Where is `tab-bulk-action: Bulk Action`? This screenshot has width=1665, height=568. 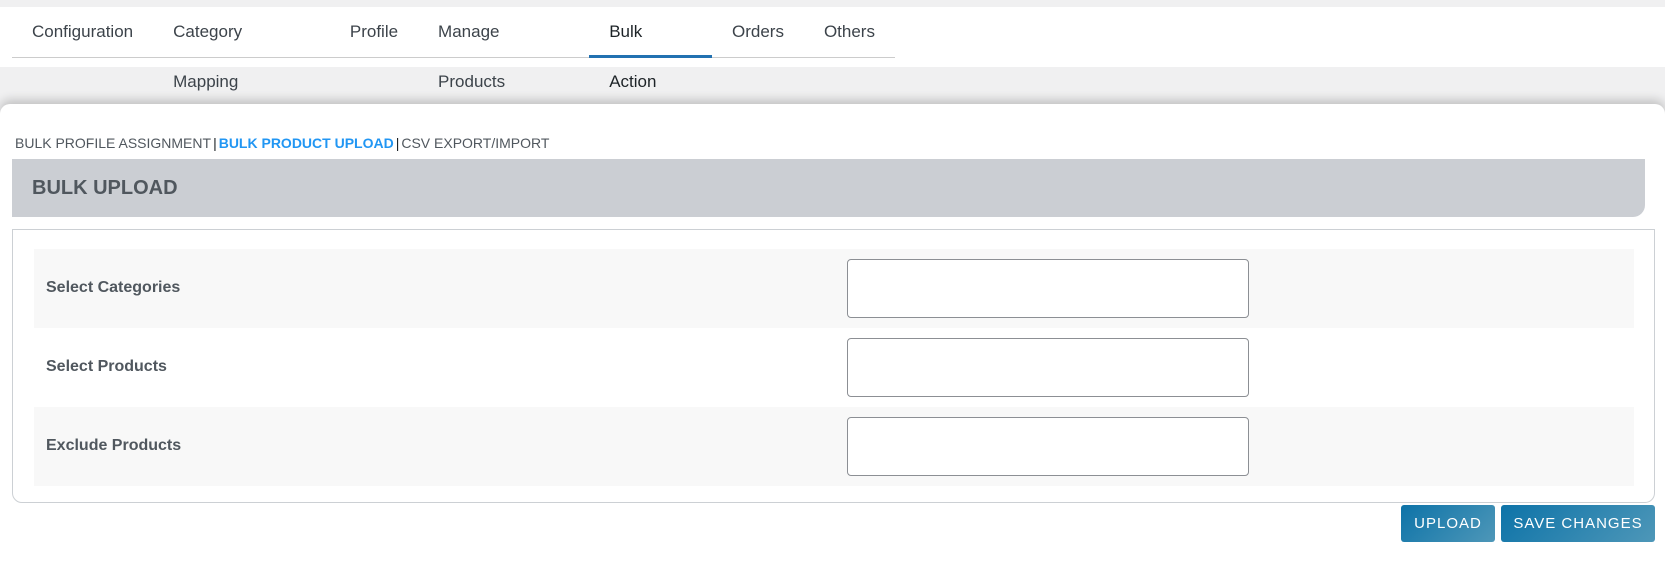 tab-bulk-action: Bulk Action is located at coordinates (650, 49).